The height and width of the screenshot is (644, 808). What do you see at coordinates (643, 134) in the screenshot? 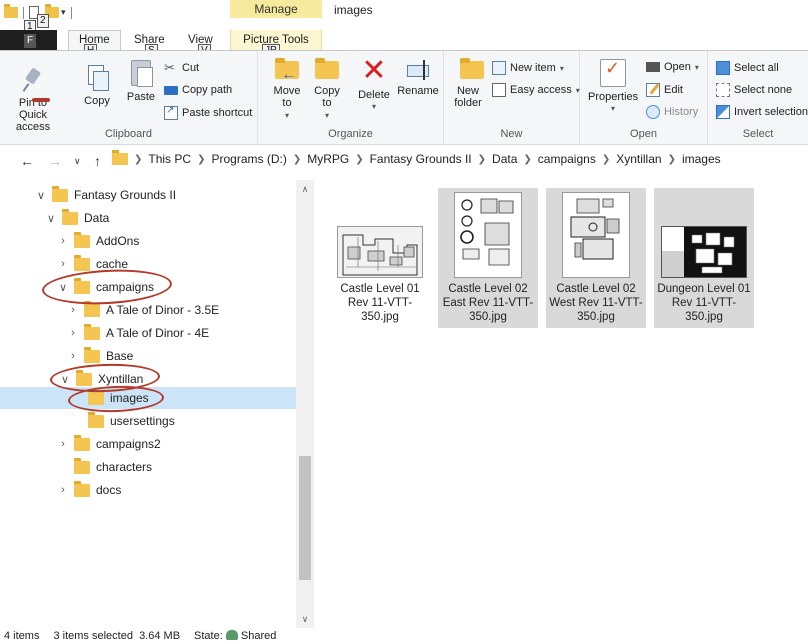
I see `open-group-label: Open` at bounding box center [643, 134].